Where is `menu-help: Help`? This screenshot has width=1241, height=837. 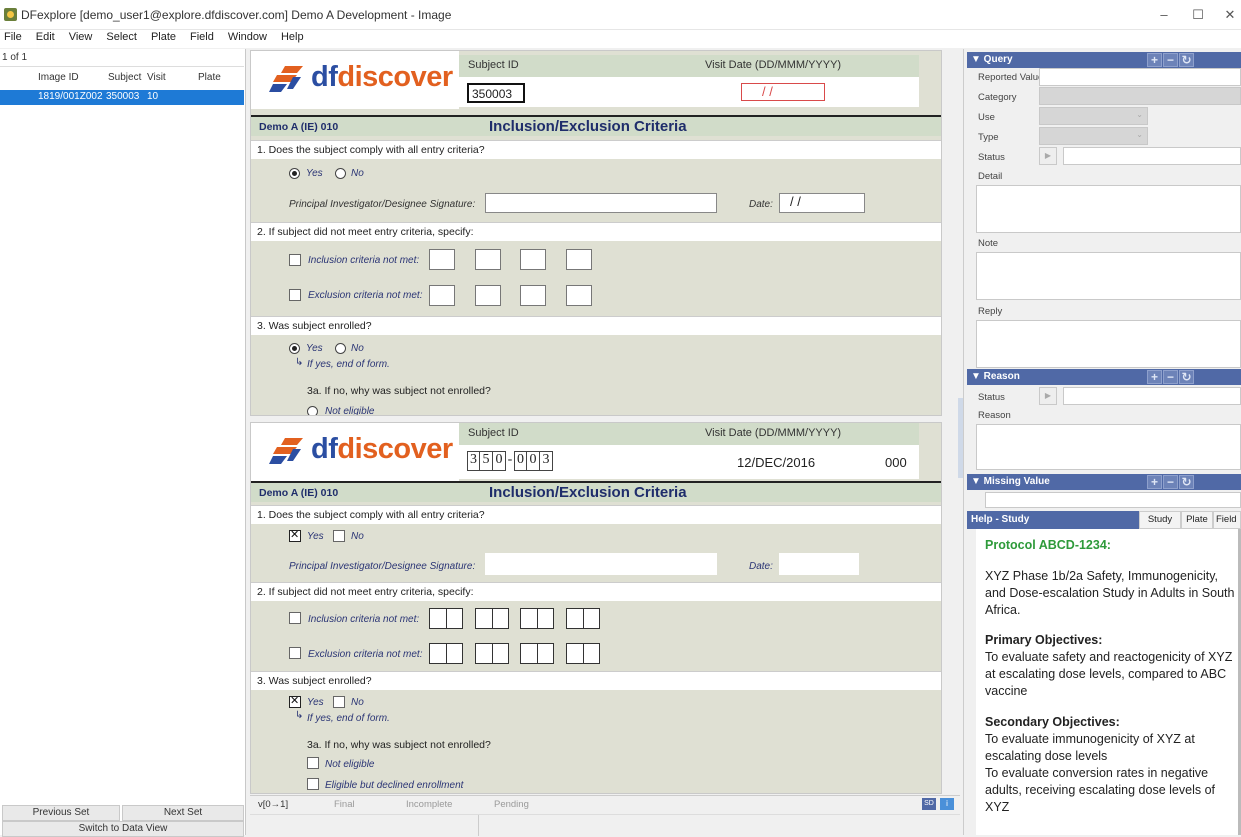 menu-help: Help is located at coordinates (292, 36).